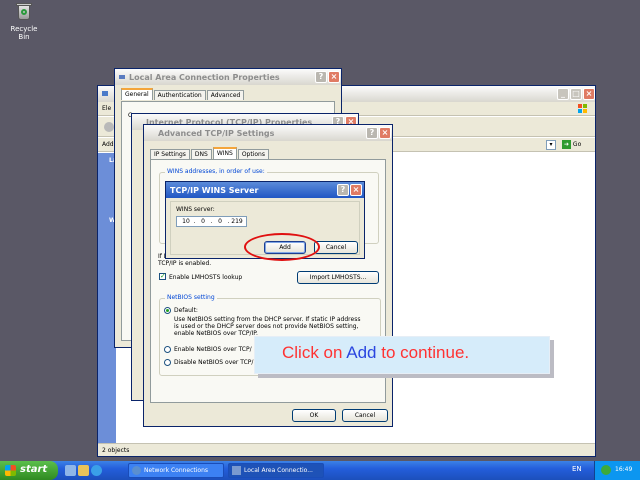 Image resolution: width=640 pixels, height=480 pixels. Describe the element at coordinates (206, 277) in the screenshot. I see `enable-lmhosts-label: Enable LMHOSTS lookup` at that location.